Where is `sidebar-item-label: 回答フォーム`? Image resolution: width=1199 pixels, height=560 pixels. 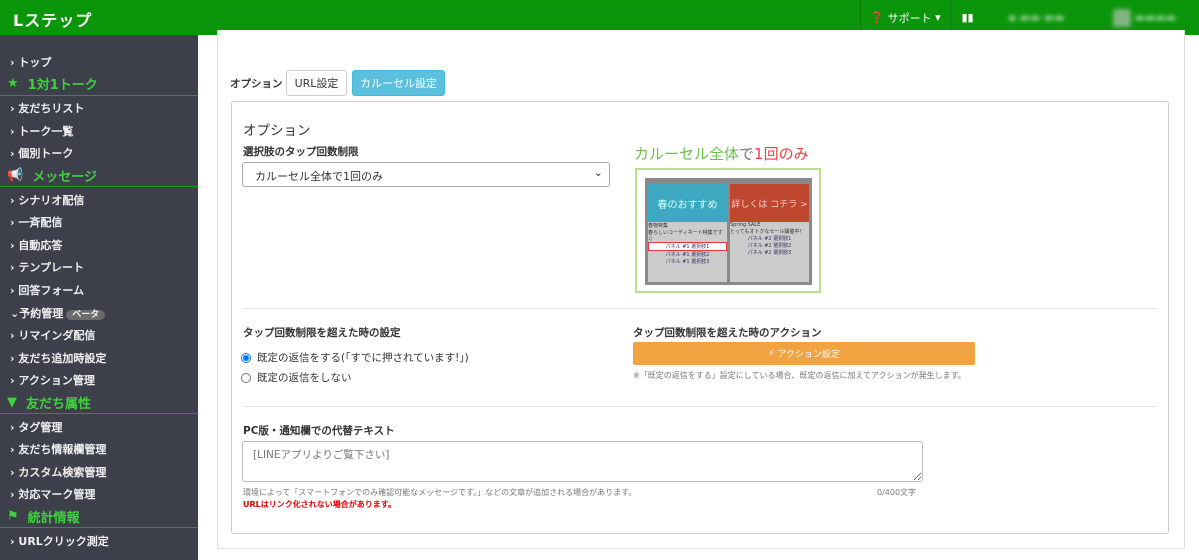 sidebar-item-label: 回答フォーム is located at coordinates (51, 290).